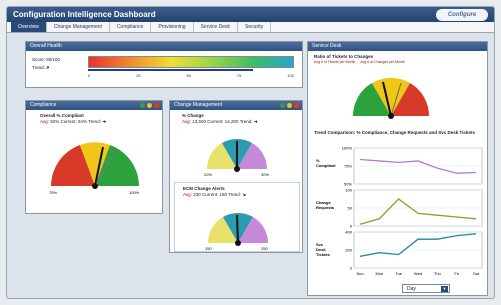  Describe the element at coordinates (208, 248) in the screenshot. I see `gauge-min: 150` at that location.